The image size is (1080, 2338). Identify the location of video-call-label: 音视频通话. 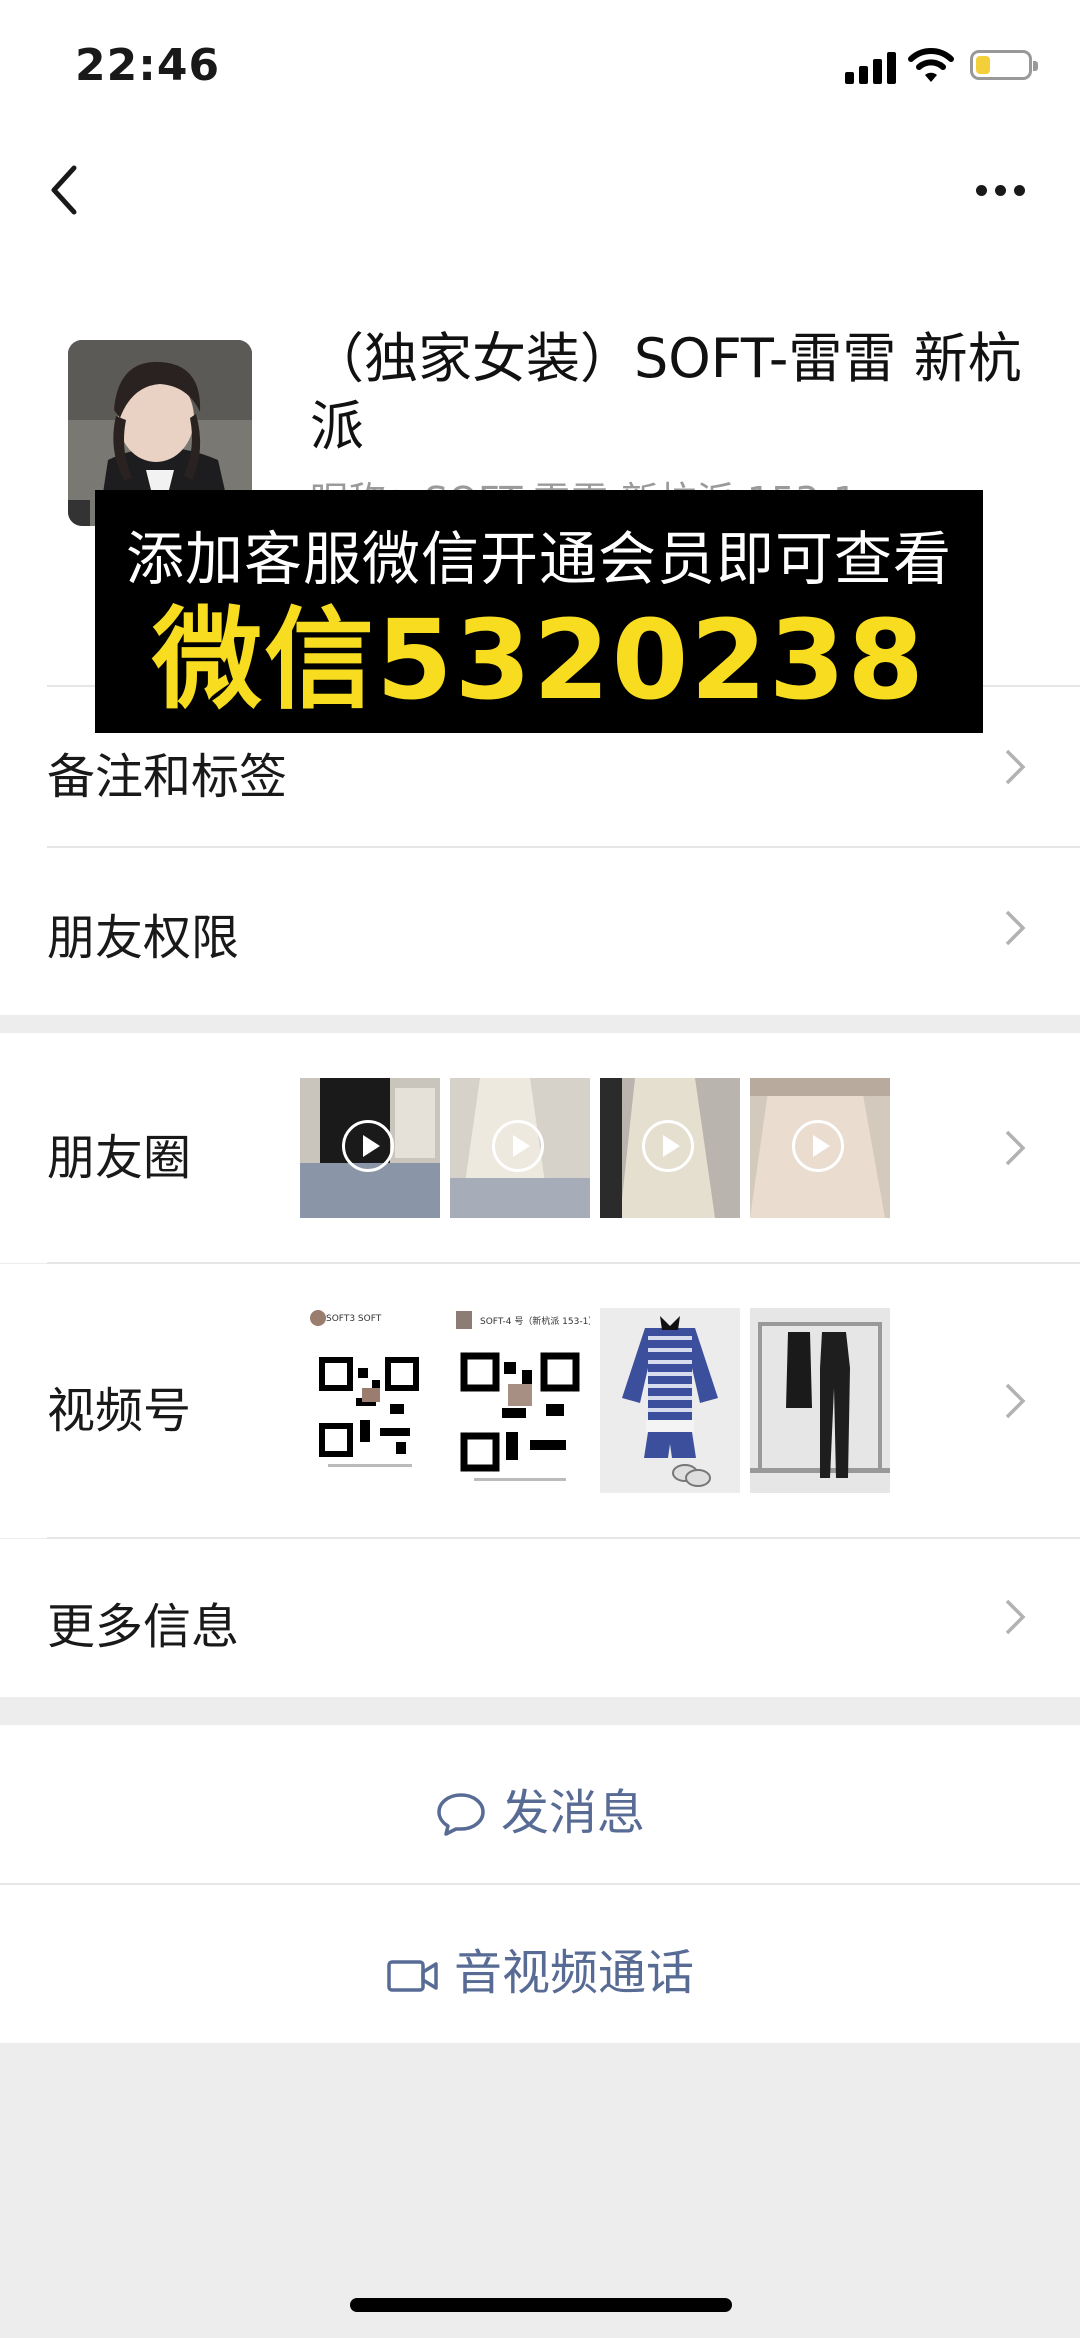
(573, 1973).